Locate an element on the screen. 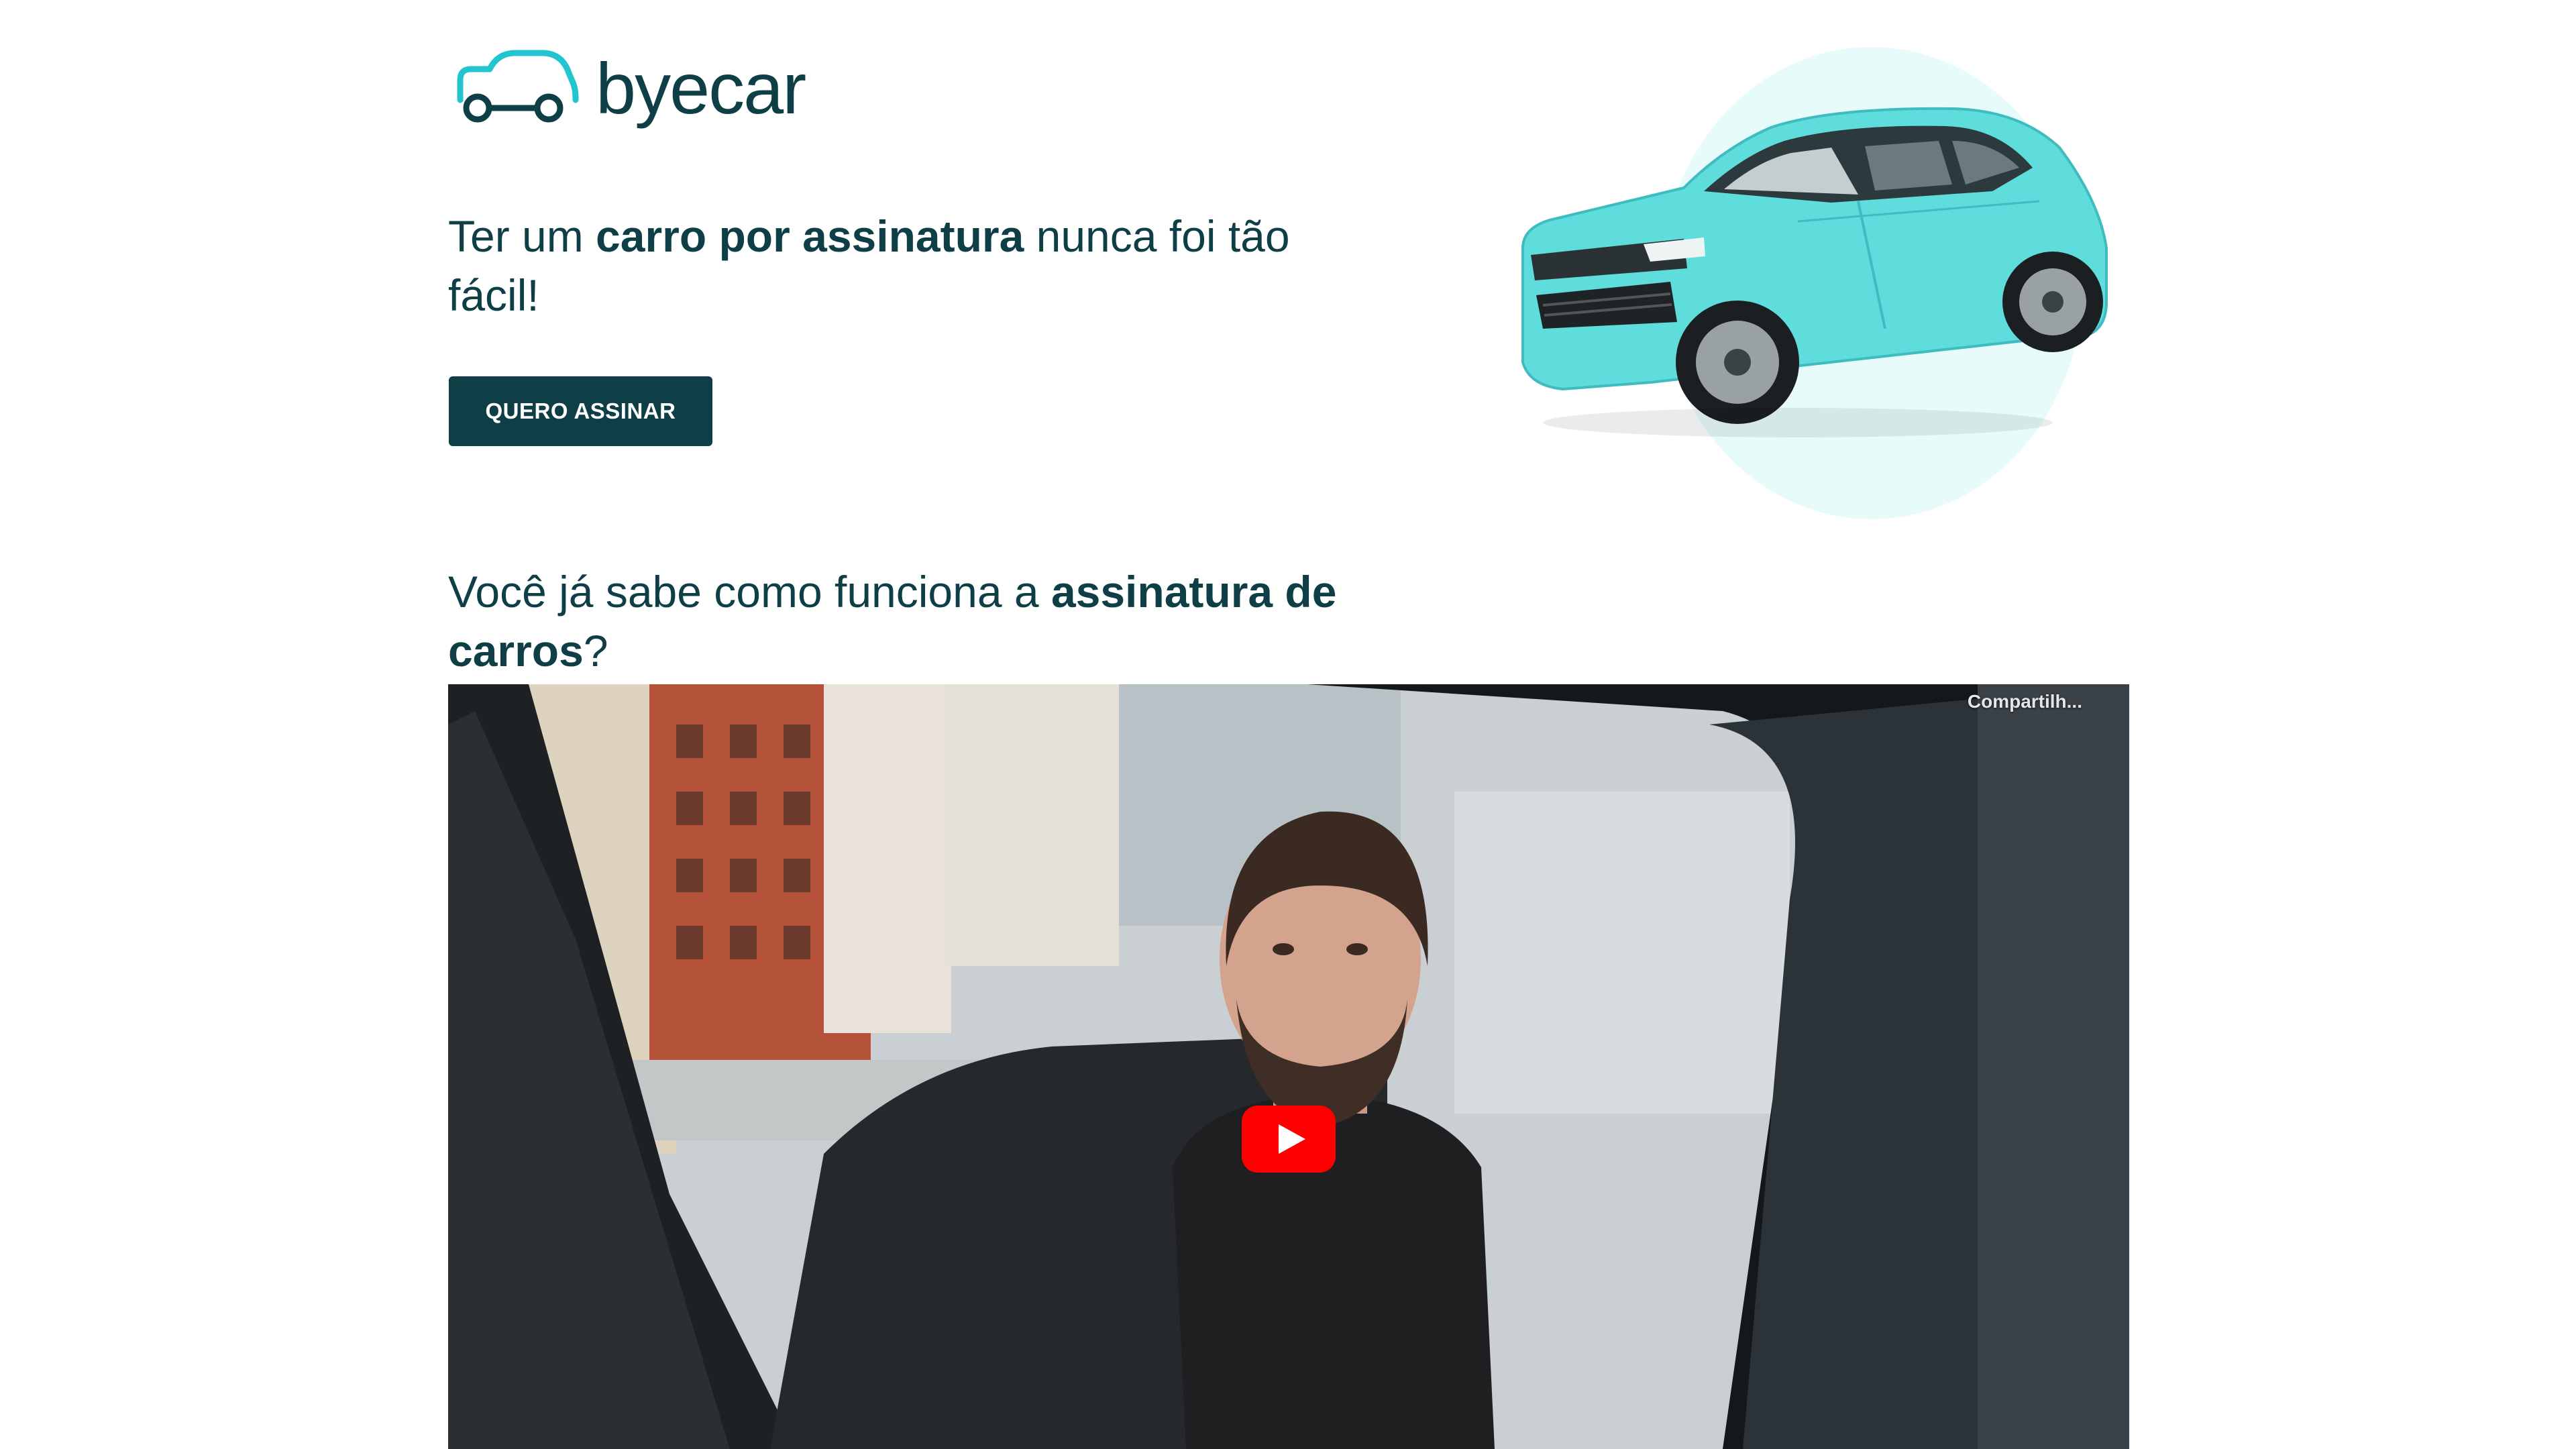 The width and height of the screenshot is (2576, 1449). youtube-play-icon is located at coordinates (1289, 1139).